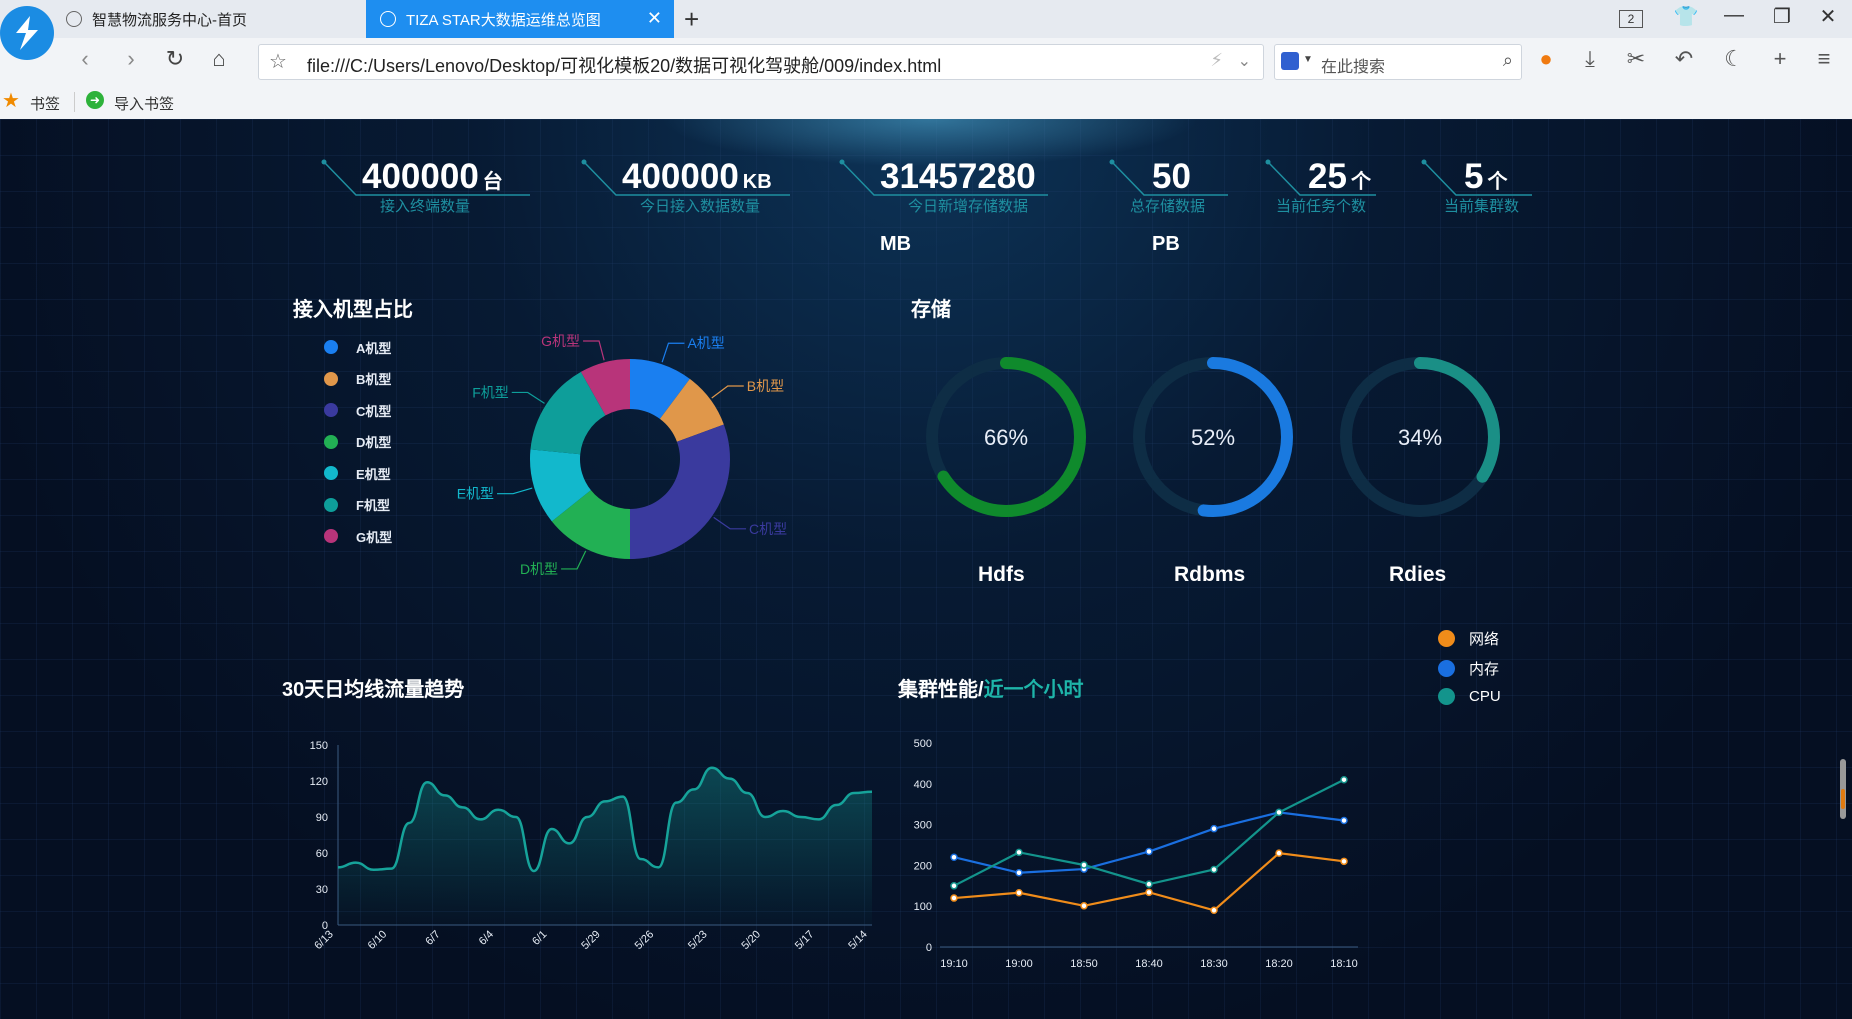 The height and width of the screenshot is (1019, 1852). Describe the element at coordinates (1476, 192) in the screenshot. I see `kpi-clusters: 5个 当前集群数` at that location.